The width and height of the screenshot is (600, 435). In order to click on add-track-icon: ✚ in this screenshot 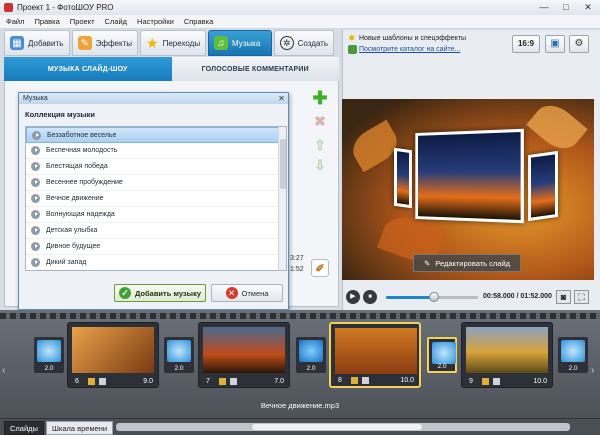, I will do `click(320, 98)`.